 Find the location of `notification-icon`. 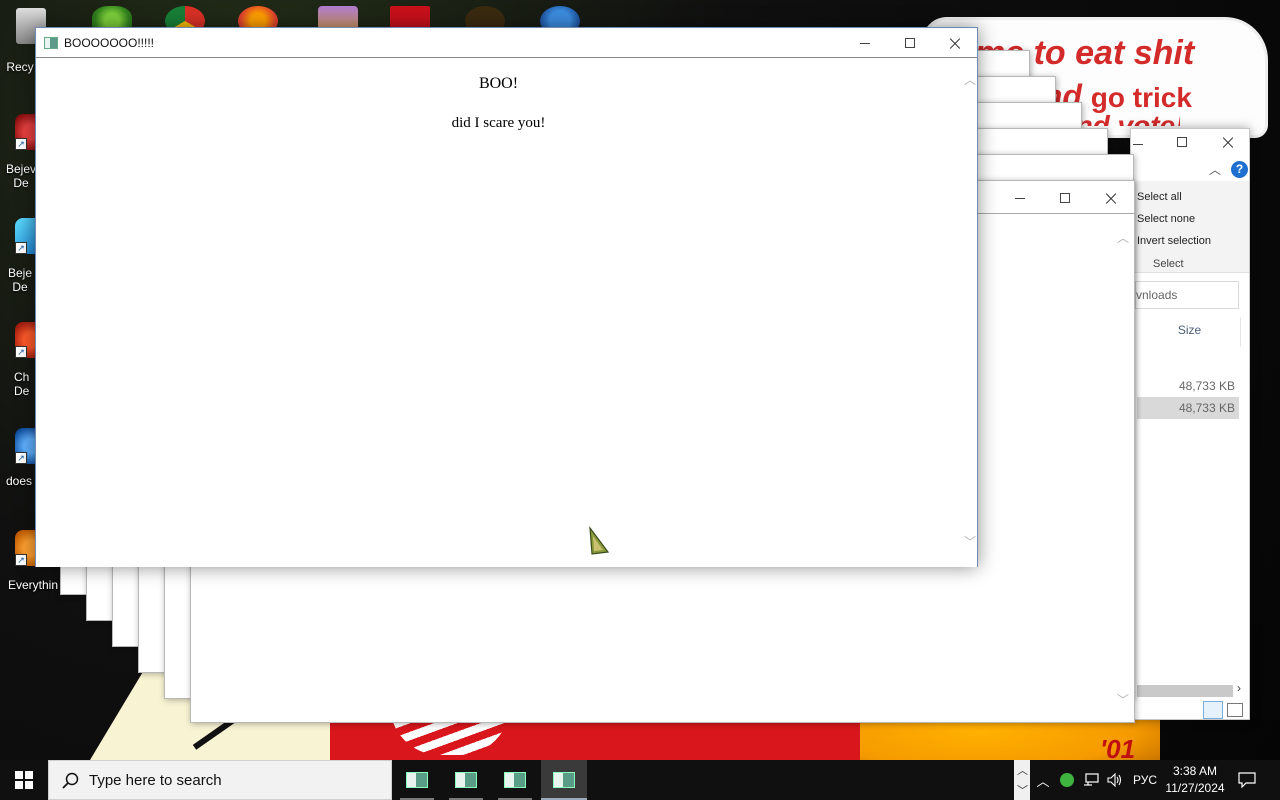

notification-icon is located at coordinates (1247, 780).